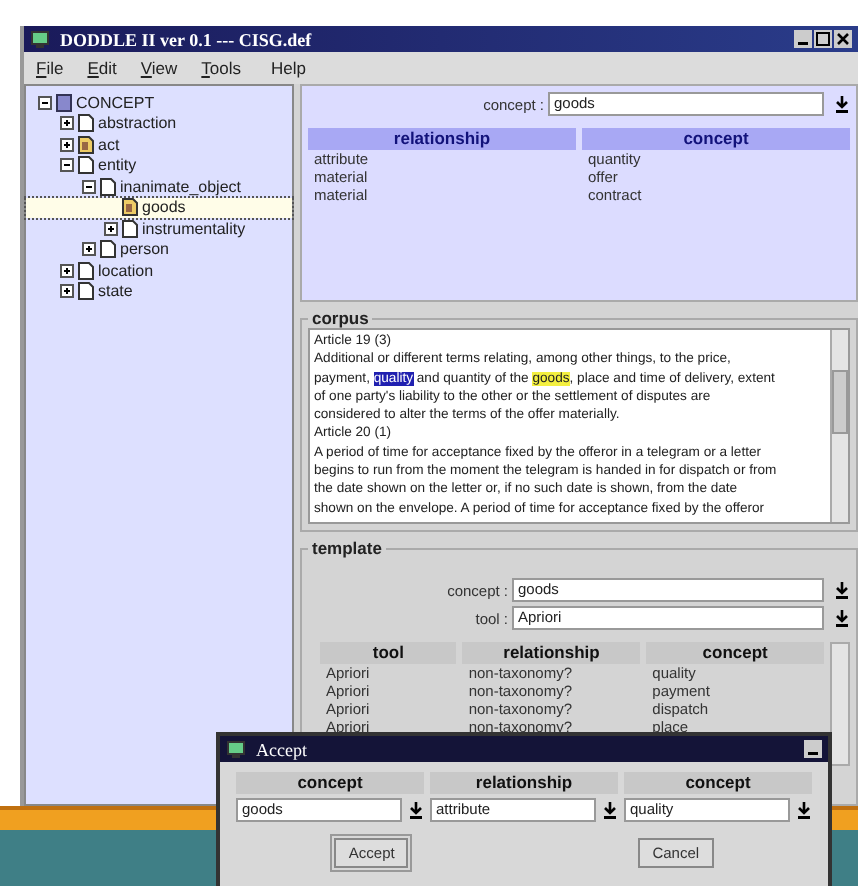 The image size is (858, 886). Describe the element at coordinates (159, 207) in the screenshot. I see `tree-item: goods` at that location.